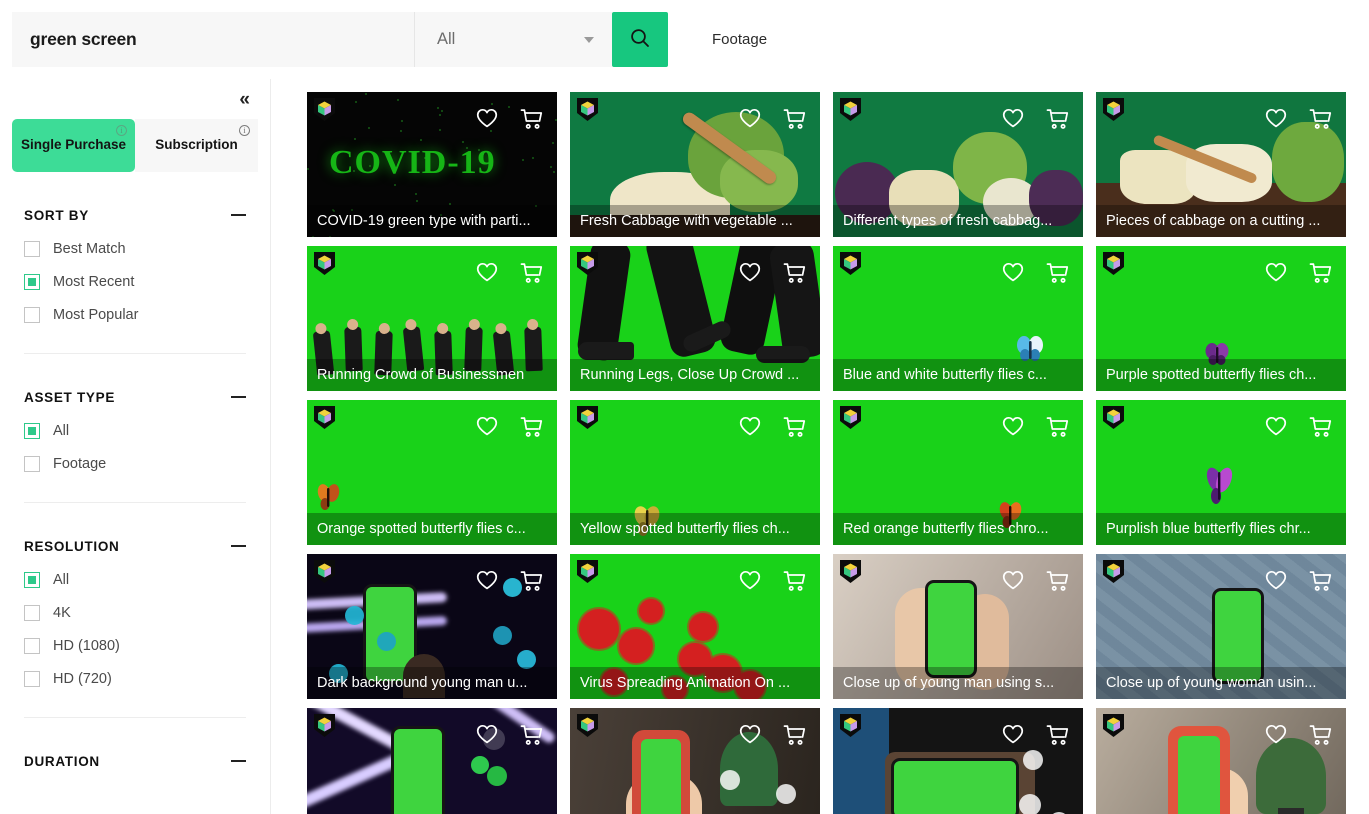  I want to click on filter-group-header: DURATION, so click(135, 761).